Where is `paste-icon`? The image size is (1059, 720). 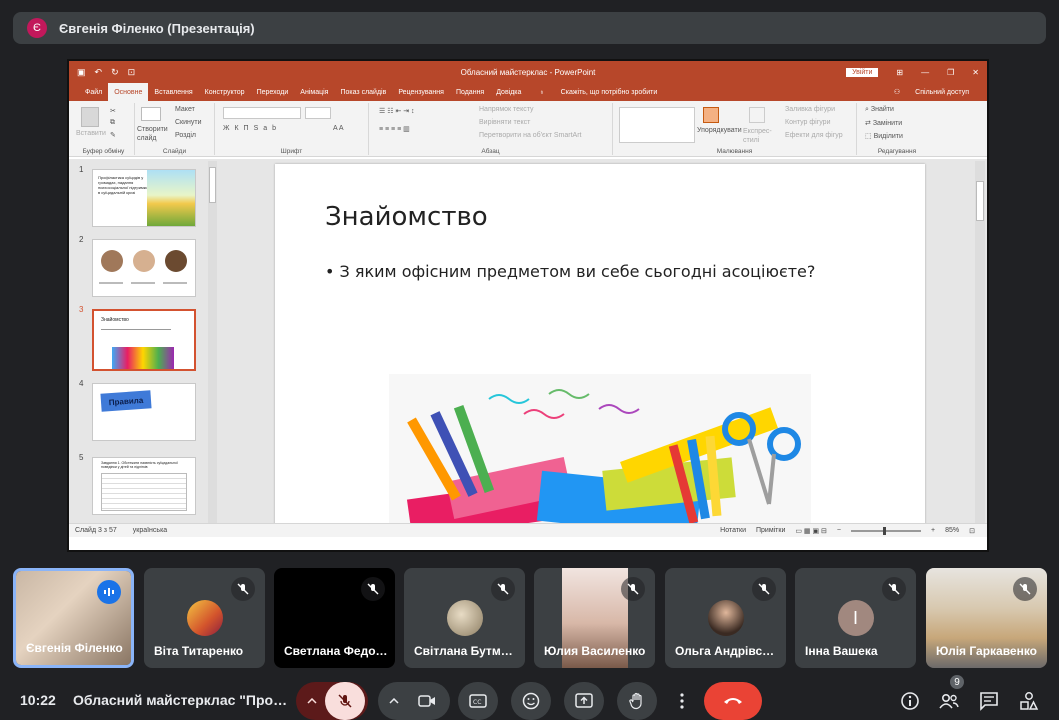 paste-icon is located at coordinates (90, 117).